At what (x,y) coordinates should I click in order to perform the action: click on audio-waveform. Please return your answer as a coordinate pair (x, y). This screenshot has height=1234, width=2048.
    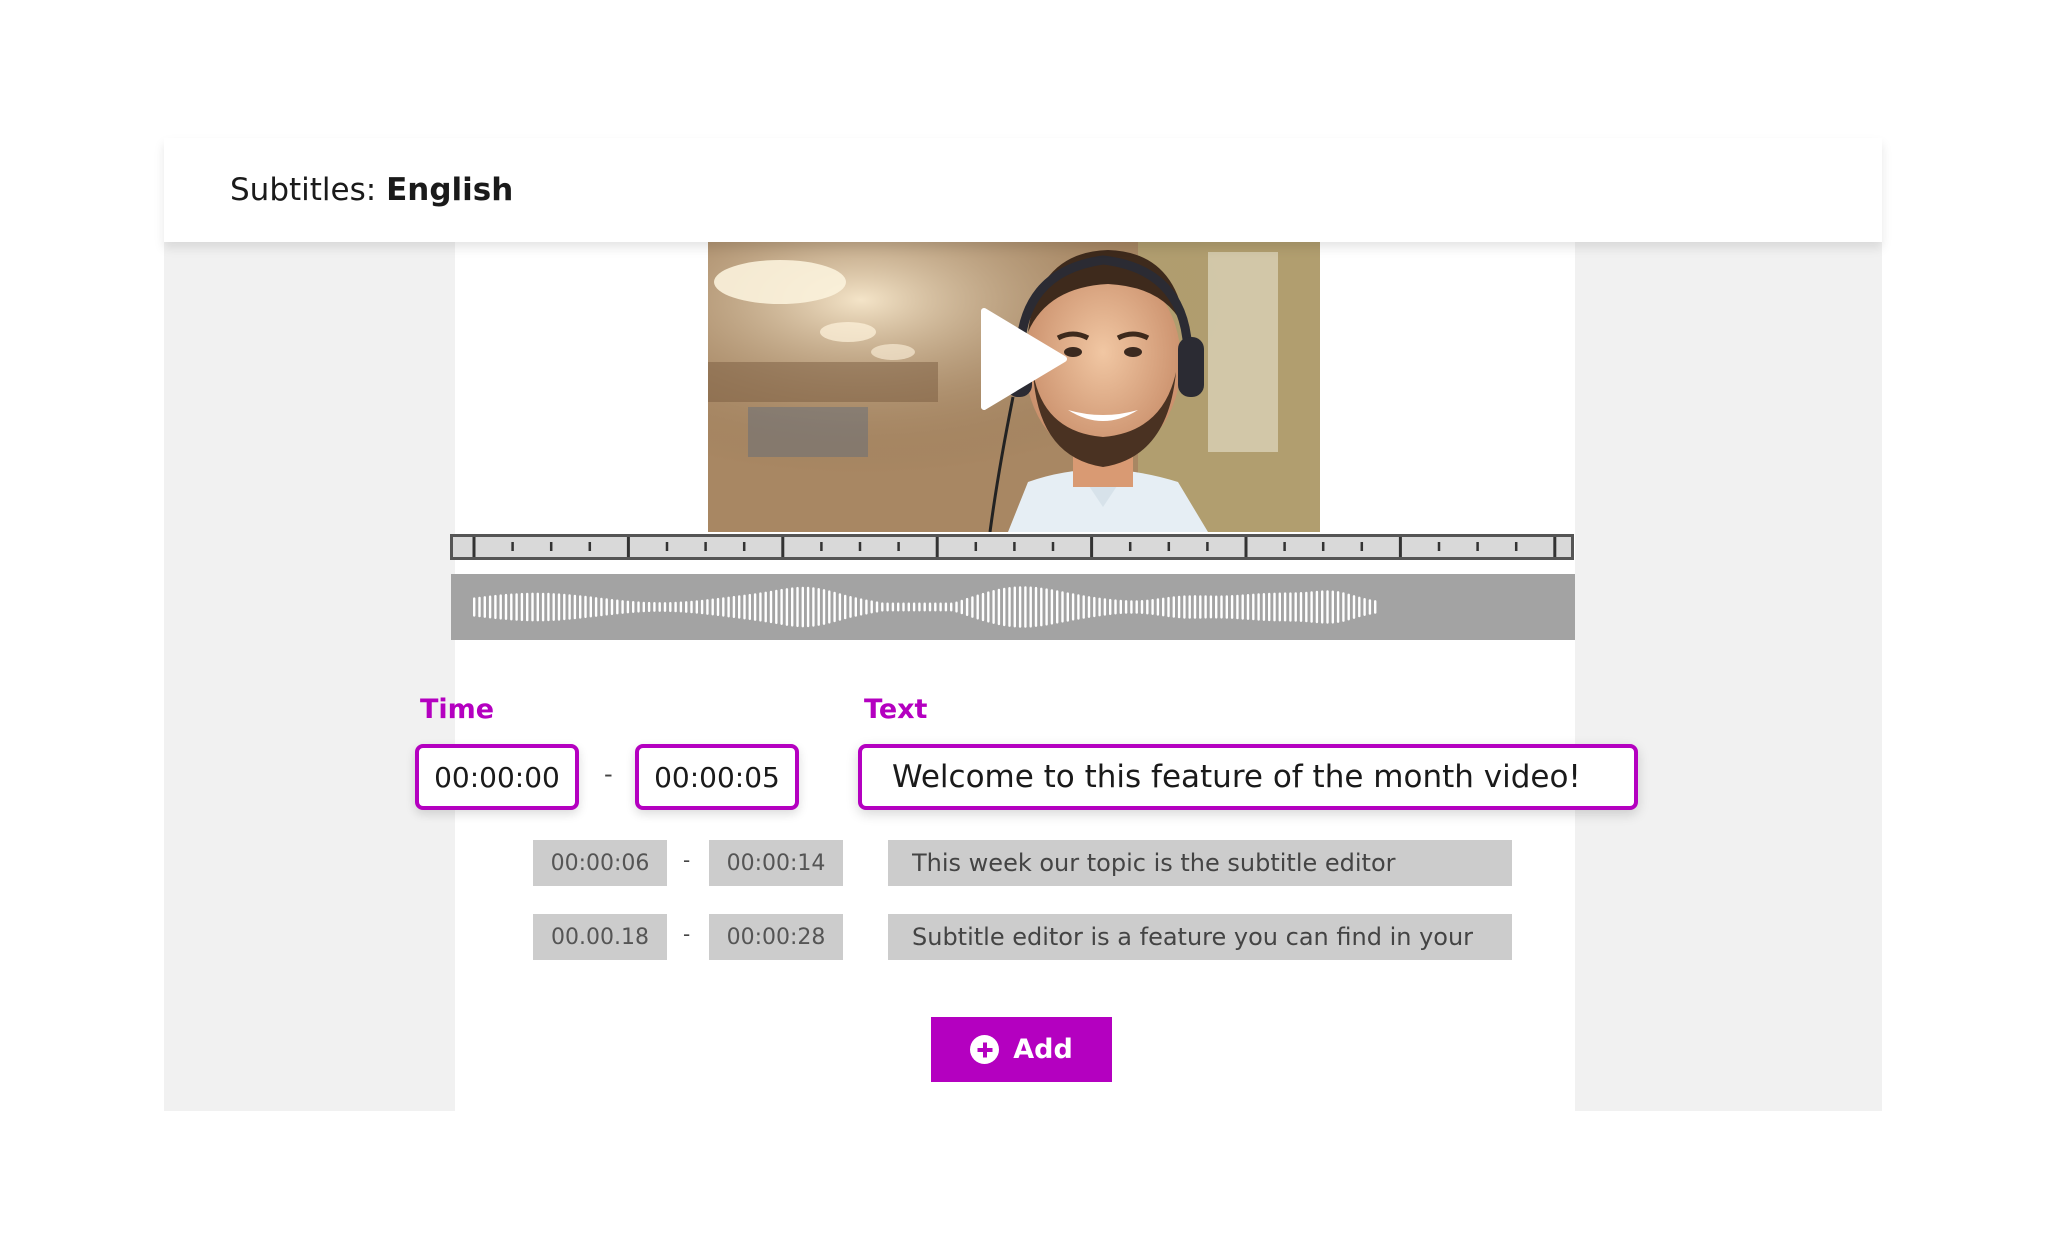
    Looking at the image, I should click on (1013, 607).